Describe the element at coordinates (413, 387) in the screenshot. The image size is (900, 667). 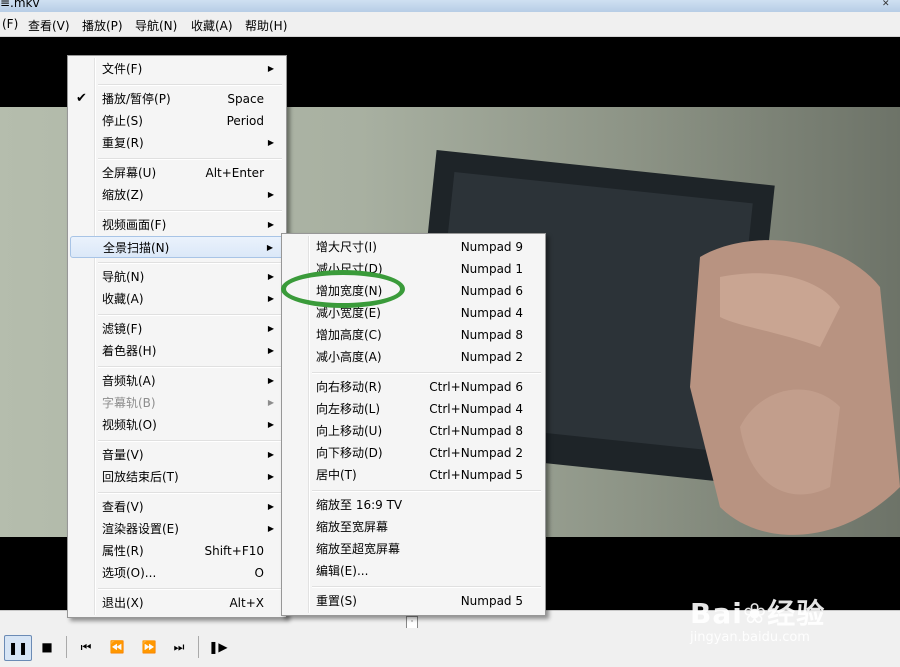
I see `submenu-item-move-right: 向右移动(R) Ctrl+Numpad 6` at that location.